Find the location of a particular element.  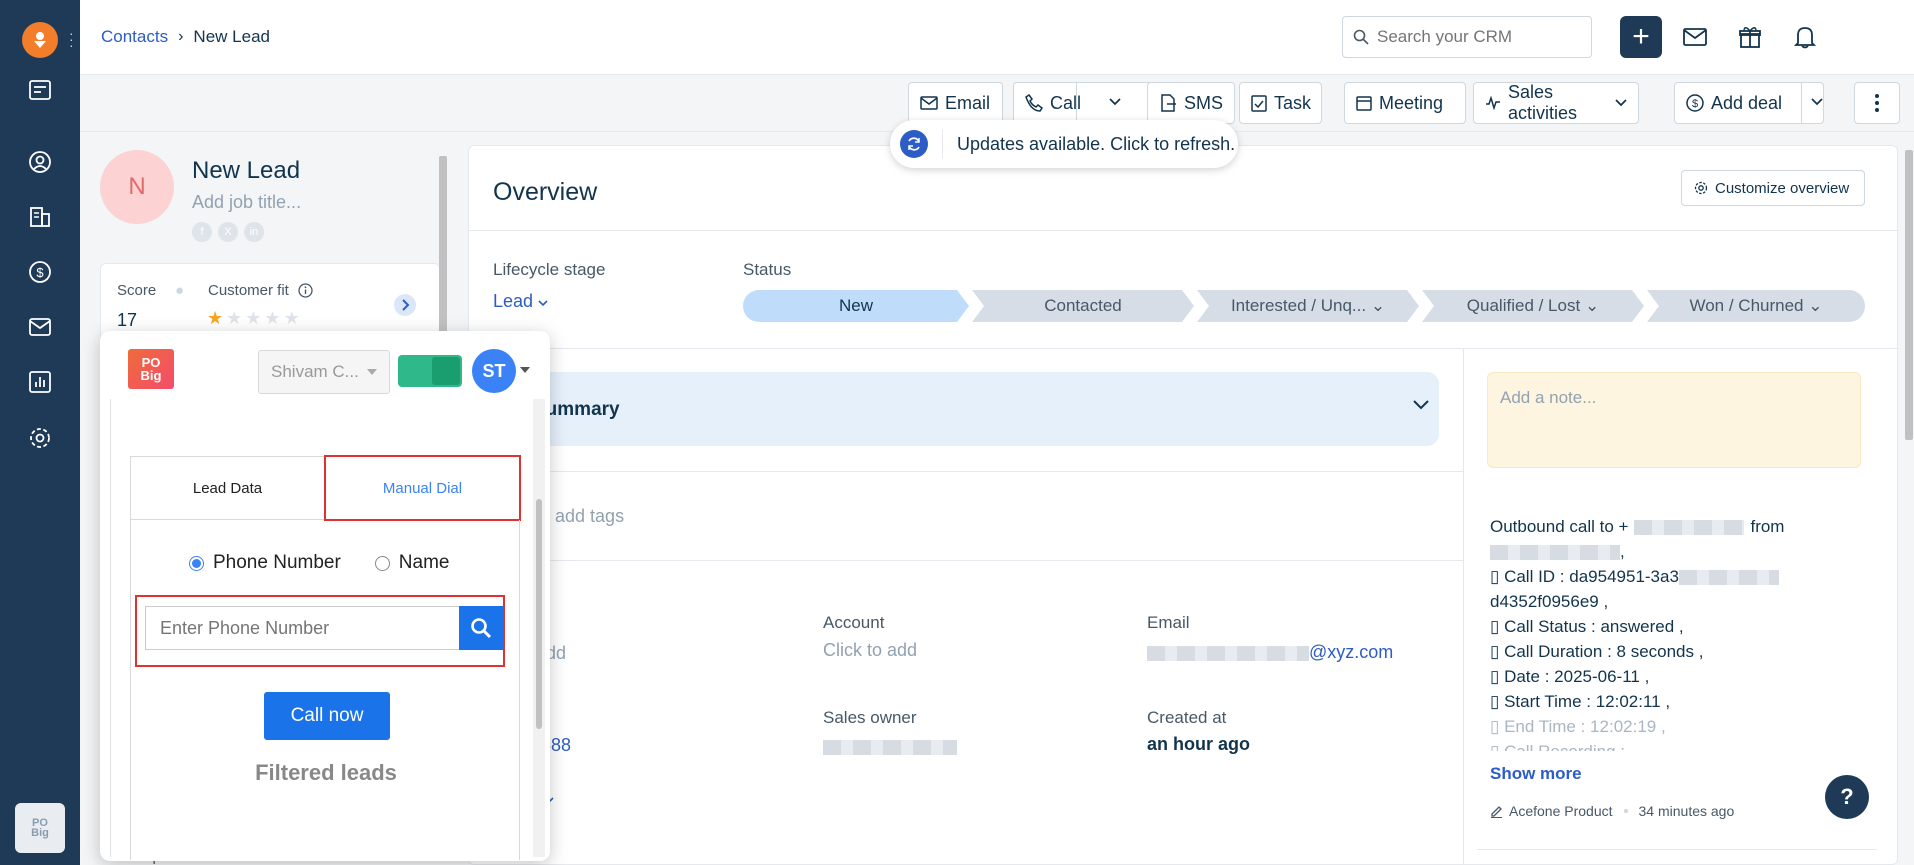

customize-overview-button: Customize overview is located at coordinates (1773, 188).